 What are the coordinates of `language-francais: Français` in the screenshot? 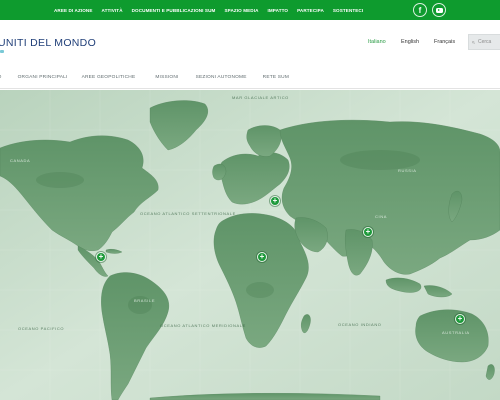 It's located at (444, 42).